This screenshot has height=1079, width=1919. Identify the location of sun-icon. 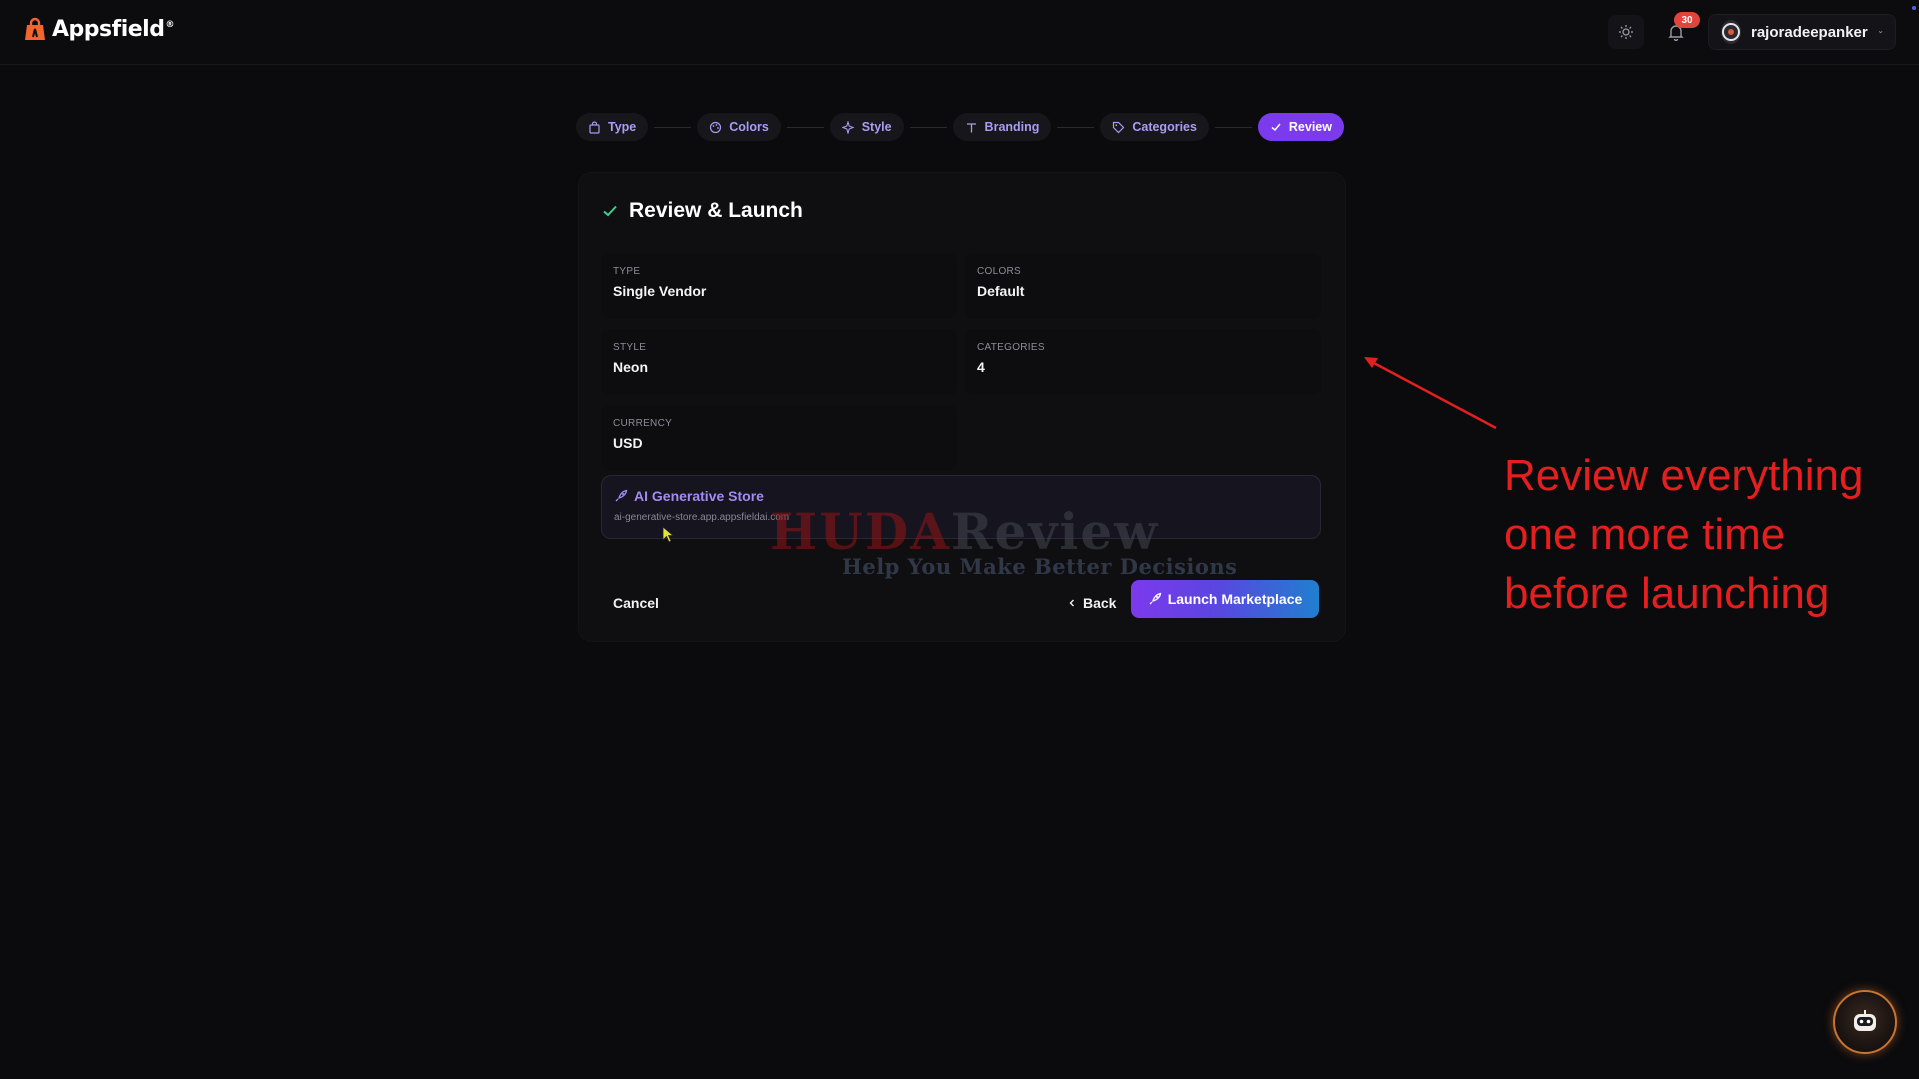
(1626, 32).